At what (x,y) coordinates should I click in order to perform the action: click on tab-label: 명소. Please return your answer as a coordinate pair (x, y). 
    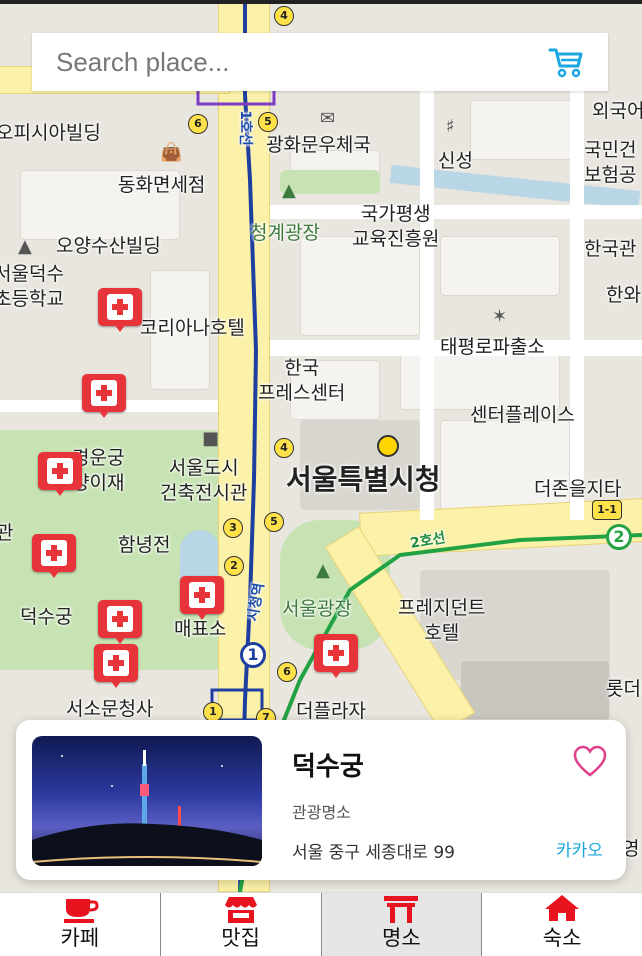
    Looking at the image, I should click on (401, 938).